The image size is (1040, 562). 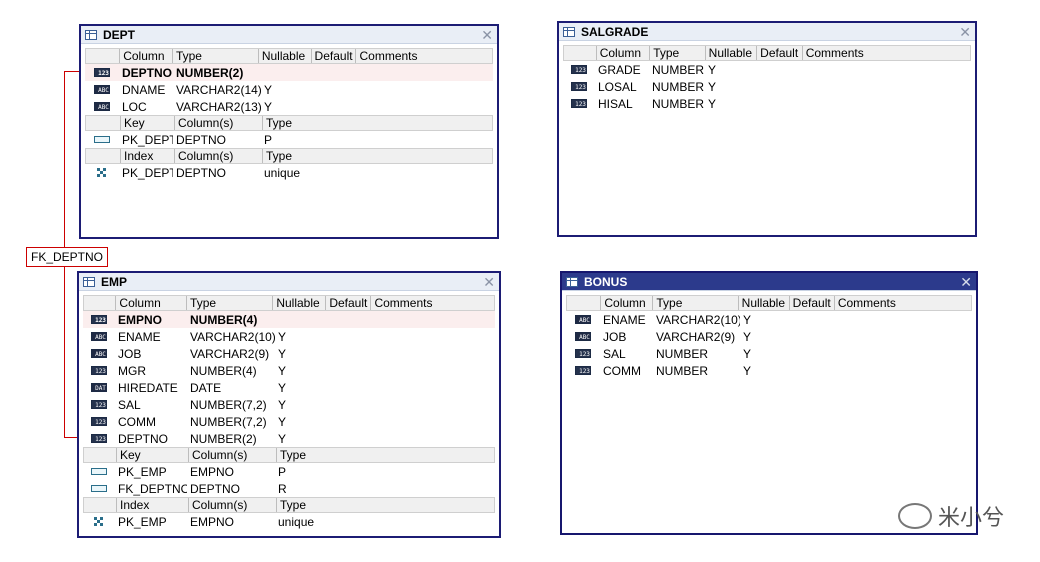 What do you see at coordinates (289, 172) in the screenshot?
I see `index-row: PK_DEPT DEPTNO unique` at bounding box center [289, 172].